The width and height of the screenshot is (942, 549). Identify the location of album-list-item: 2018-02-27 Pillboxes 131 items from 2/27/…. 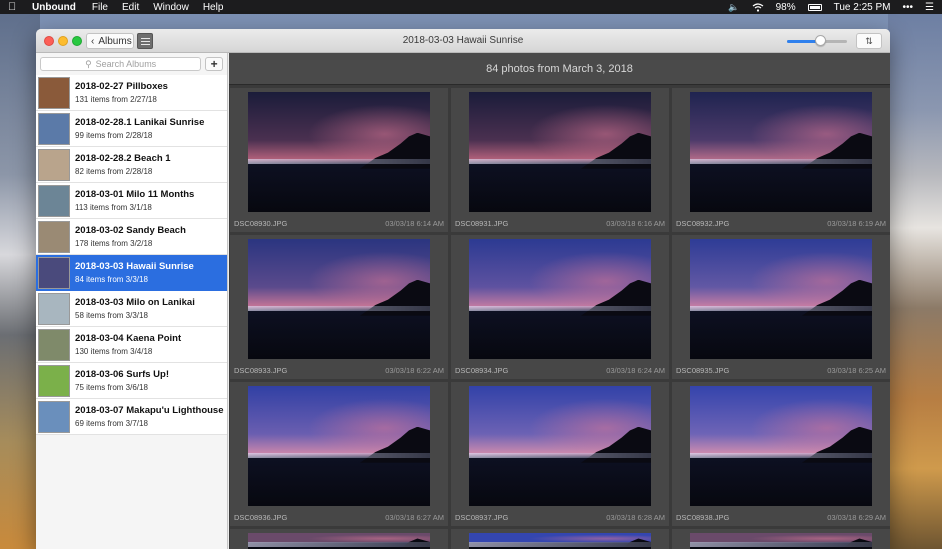
(131, 93).